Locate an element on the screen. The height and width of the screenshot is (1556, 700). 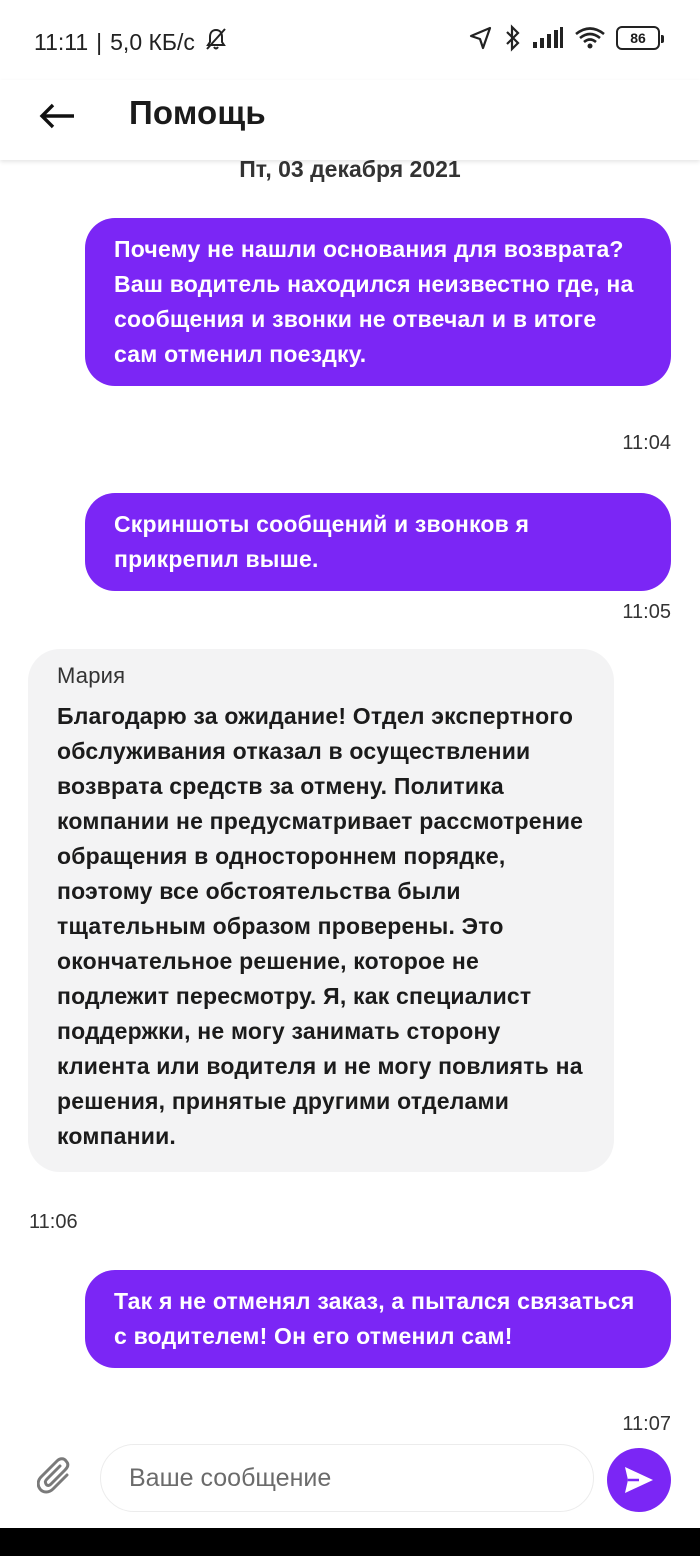
message-input is located at coordinates (347, 1478).